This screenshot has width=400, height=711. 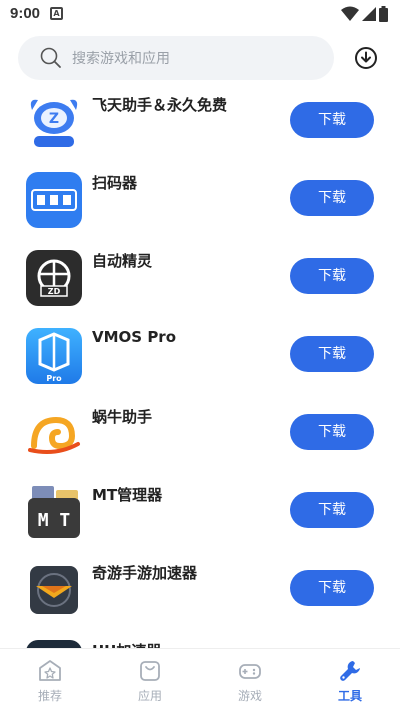 I want to click on search-icon, so click(x=50, y=57).